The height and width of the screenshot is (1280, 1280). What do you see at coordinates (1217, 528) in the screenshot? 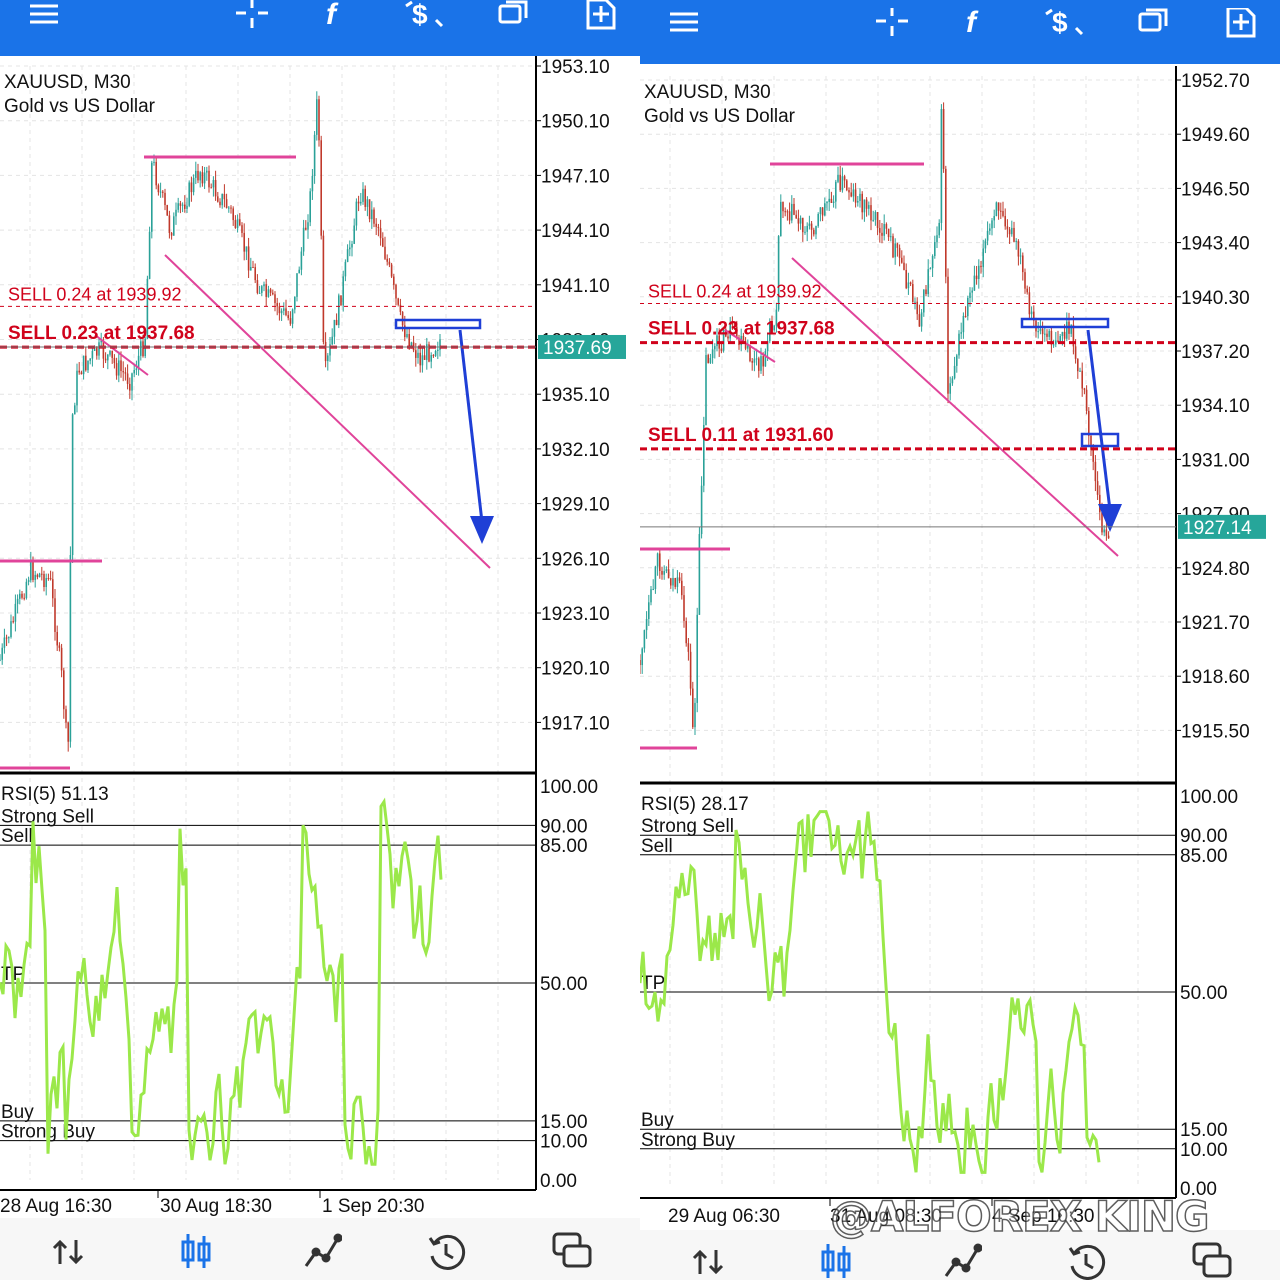
I see `current-price-label: 1927.14` at bounding box center [1217, 528].